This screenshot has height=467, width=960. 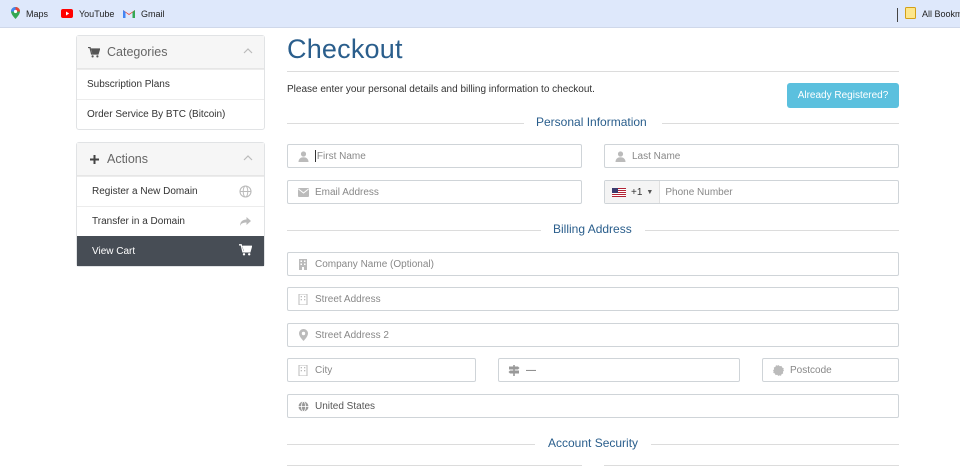 What do you see at coordinates (153, 14) in the screenshot?
I see `bookmark-label: Gmail` at bounding box center [153, 14].